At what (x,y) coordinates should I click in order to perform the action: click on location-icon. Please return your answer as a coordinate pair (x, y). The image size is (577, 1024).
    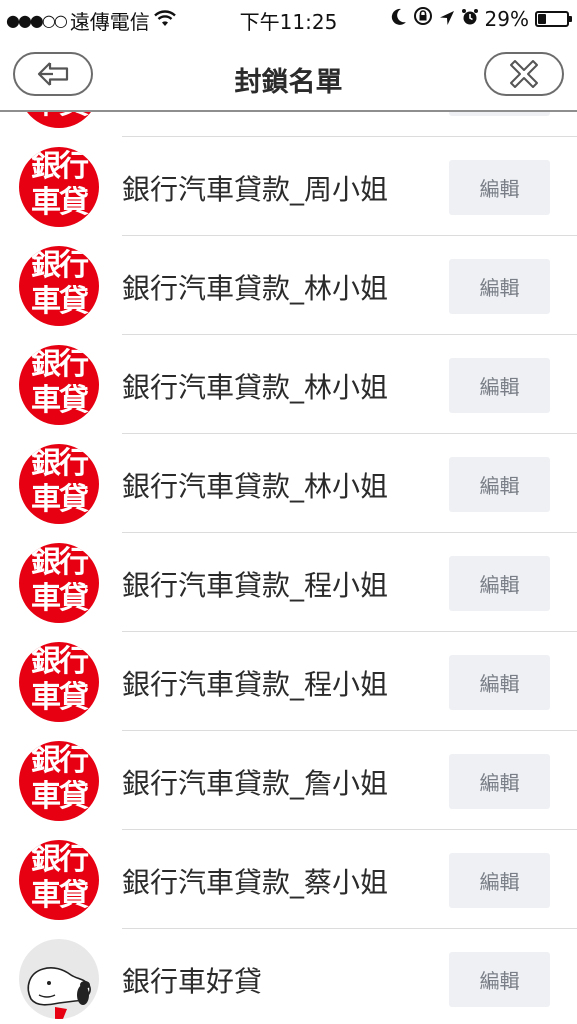
    Looking at the image, I should click on (447, 19).